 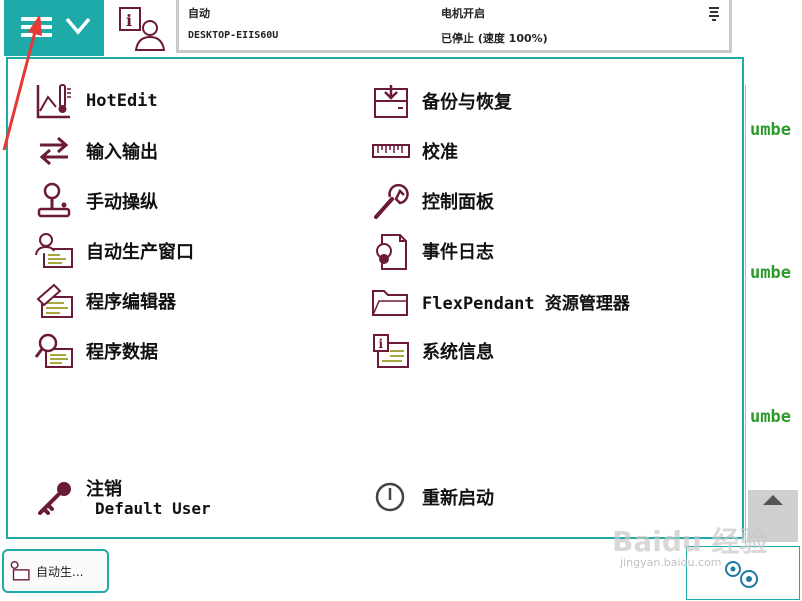 What do you see at coordinates (463, 13) in the screenshot?
I see `motor-status: 电机开启` at bounding box center [463, 13].